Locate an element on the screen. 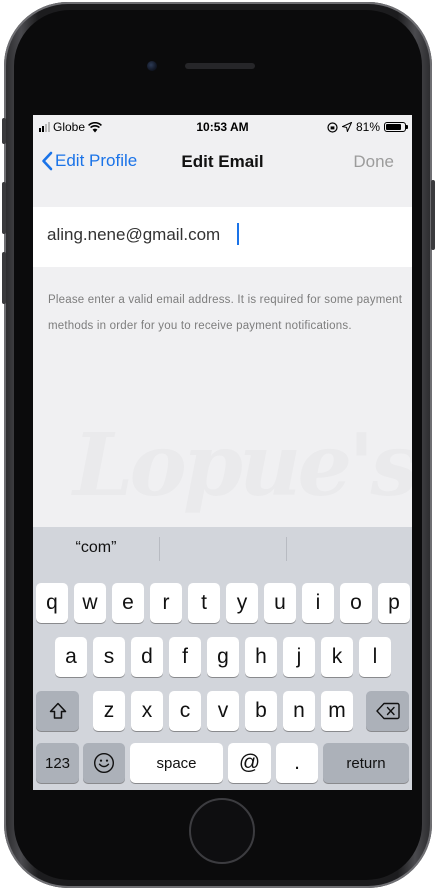 This screenshot has width=437, height=892. battery-percent: 81% is located at coordinates (367, 127).